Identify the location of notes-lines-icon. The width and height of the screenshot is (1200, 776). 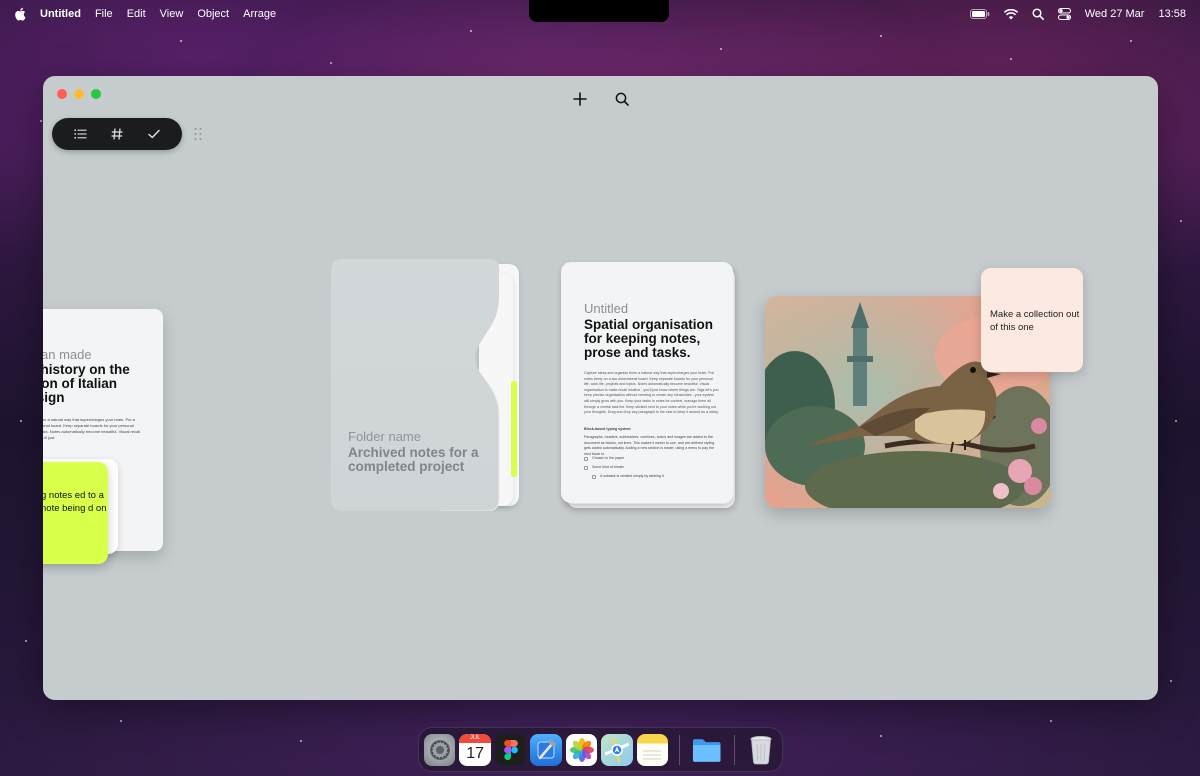
(652, 754).